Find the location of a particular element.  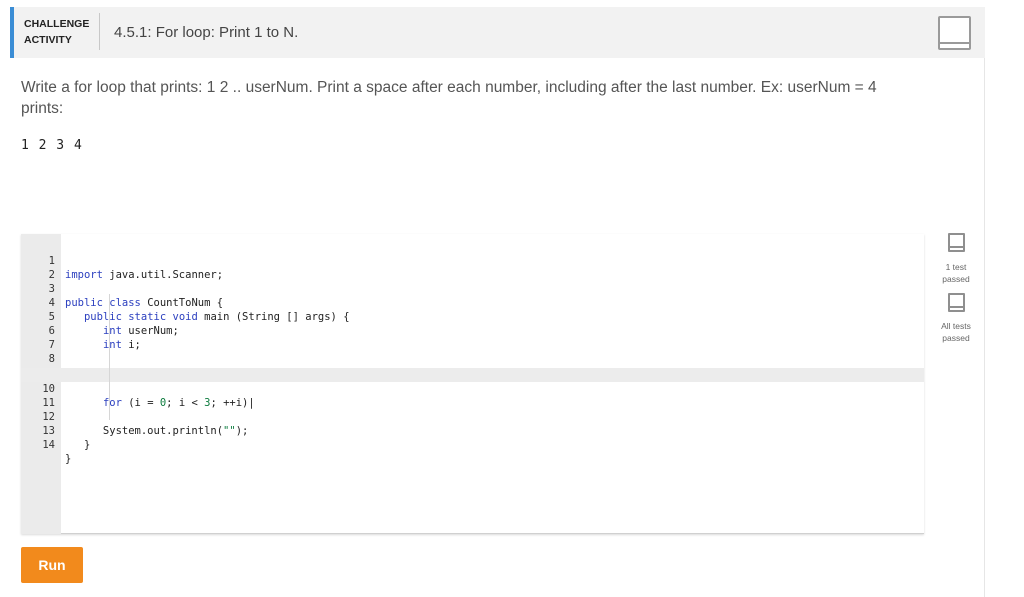

indent-guide is located at coordinates (109, 357).